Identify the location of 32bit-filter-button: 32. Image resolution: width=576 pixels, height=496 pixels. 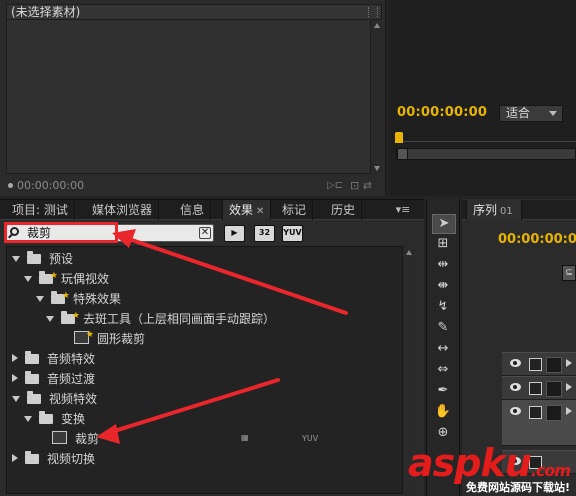
(264, 233).